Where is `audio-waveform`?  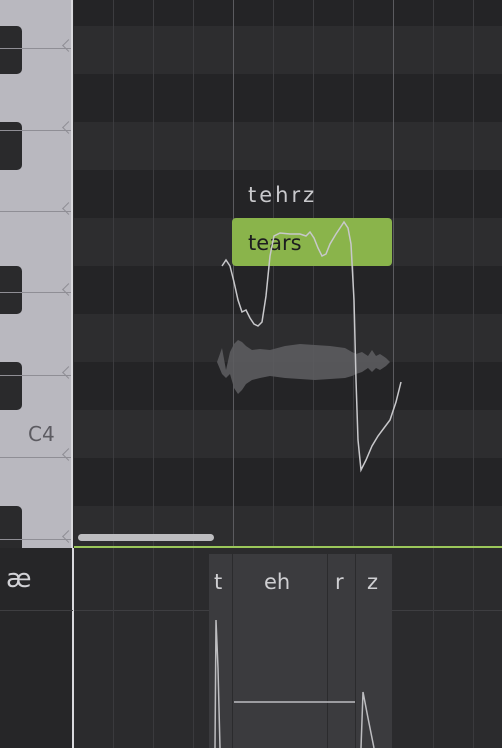
audio-waveform is located at coordinates (303, 367).